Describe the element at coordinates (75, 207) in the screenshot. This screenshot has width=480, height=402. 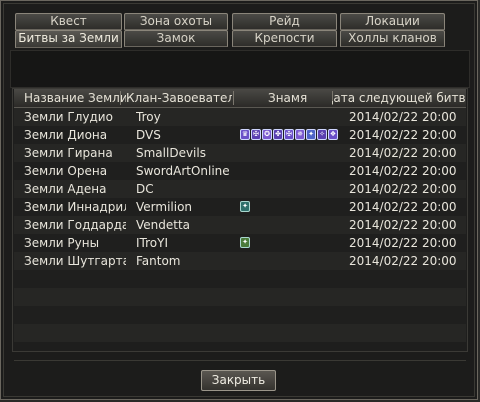
I see `land-name: Земли Иннадрила` at that location.